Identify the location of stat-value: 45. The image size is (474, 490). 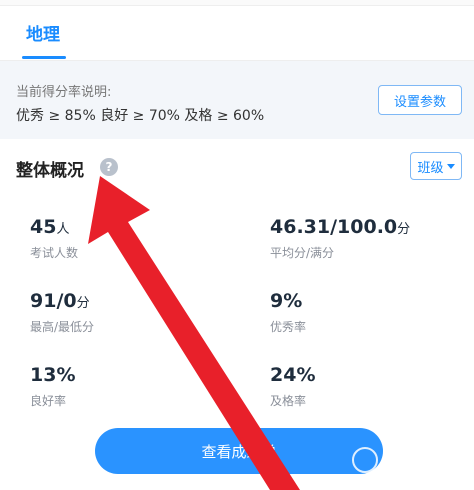
(43, 227).